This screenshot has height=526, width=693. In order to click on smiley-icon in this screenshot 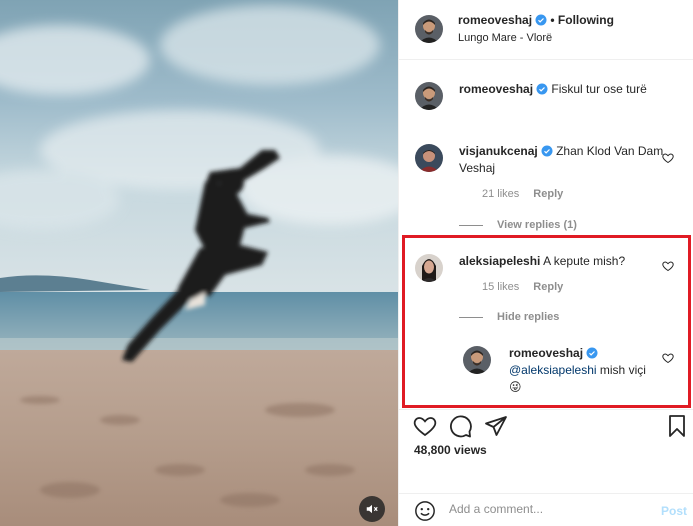, I will do `click(425, 511)`.